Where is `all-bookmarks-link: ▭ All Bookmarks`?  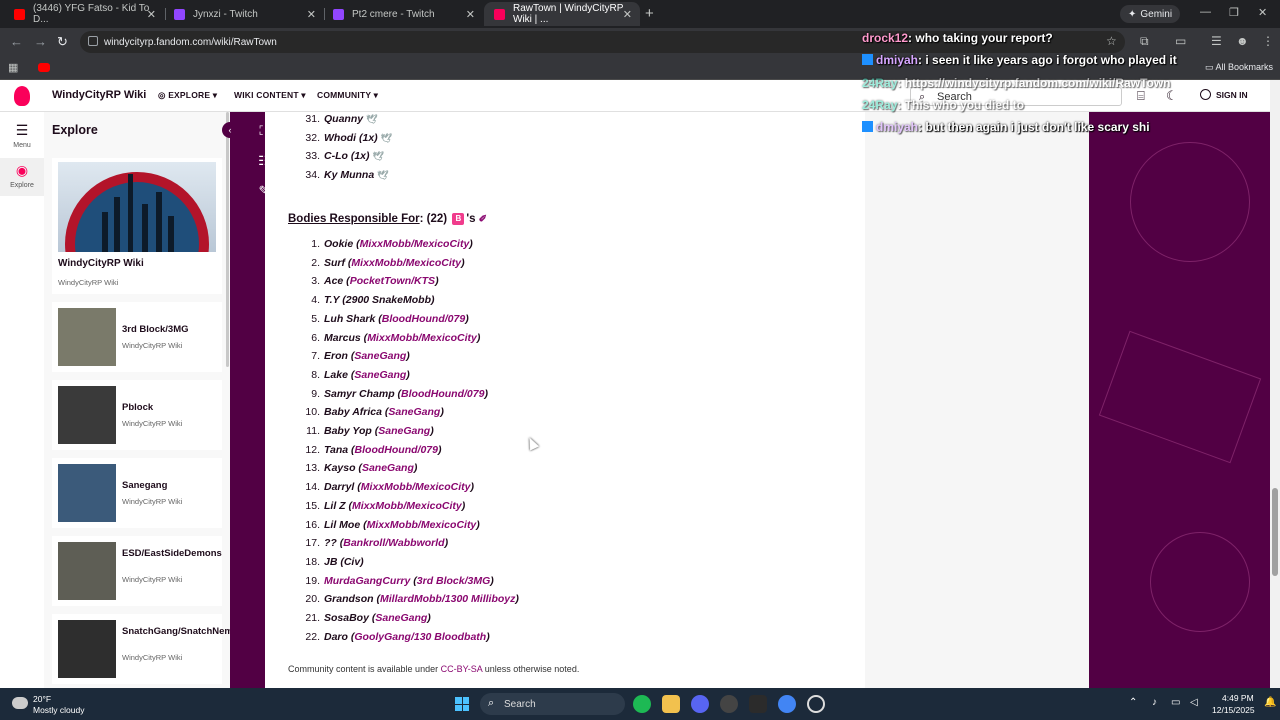 all-bookmarks-link: ▭ All Bookmarks is located at coordinates (1239, 67).